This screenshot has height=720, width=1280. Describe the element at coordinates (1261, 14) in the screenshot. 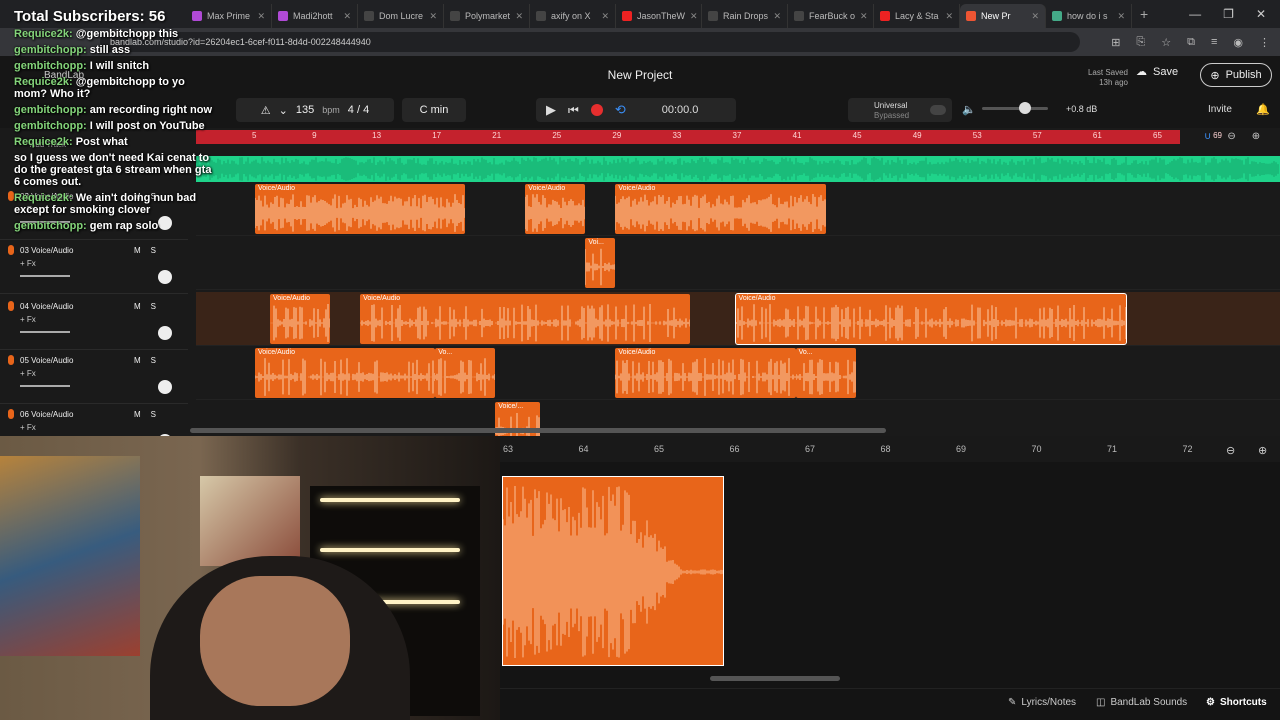

I see `close-window-icon: ✕` at that location.